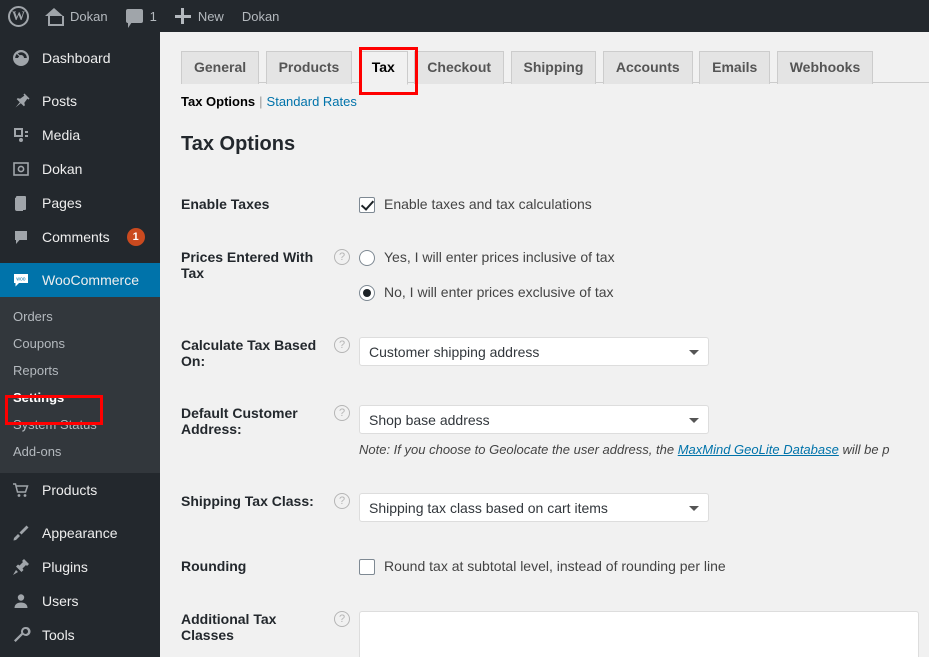  What do you see at coordinates (21, 601) in the screenshot?
I see `user-icon` at bounding box center [21, 601].